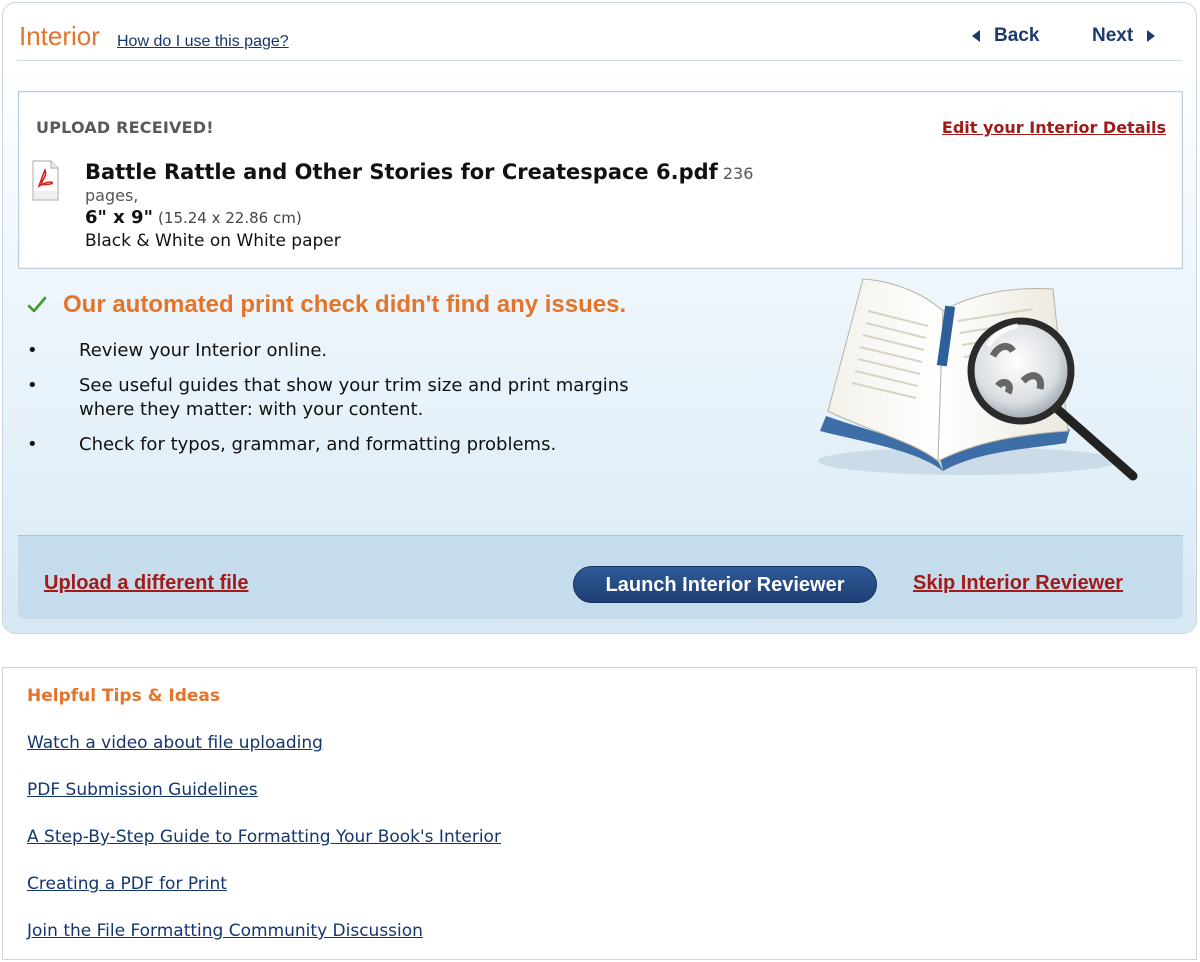  Describe the element at coordinates (725, 584) in the screenshot. I see `launch-interior-reviewer-button: Launch Interior Reviewer` at that location.